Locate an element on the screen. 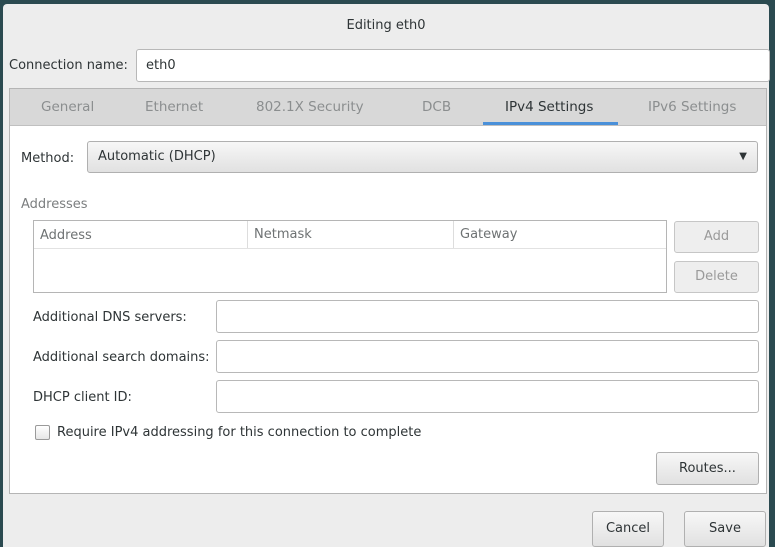 The width and height of the screenshot is (775, 547). cancel-button: Cancel is located at coordinates (628, 529).